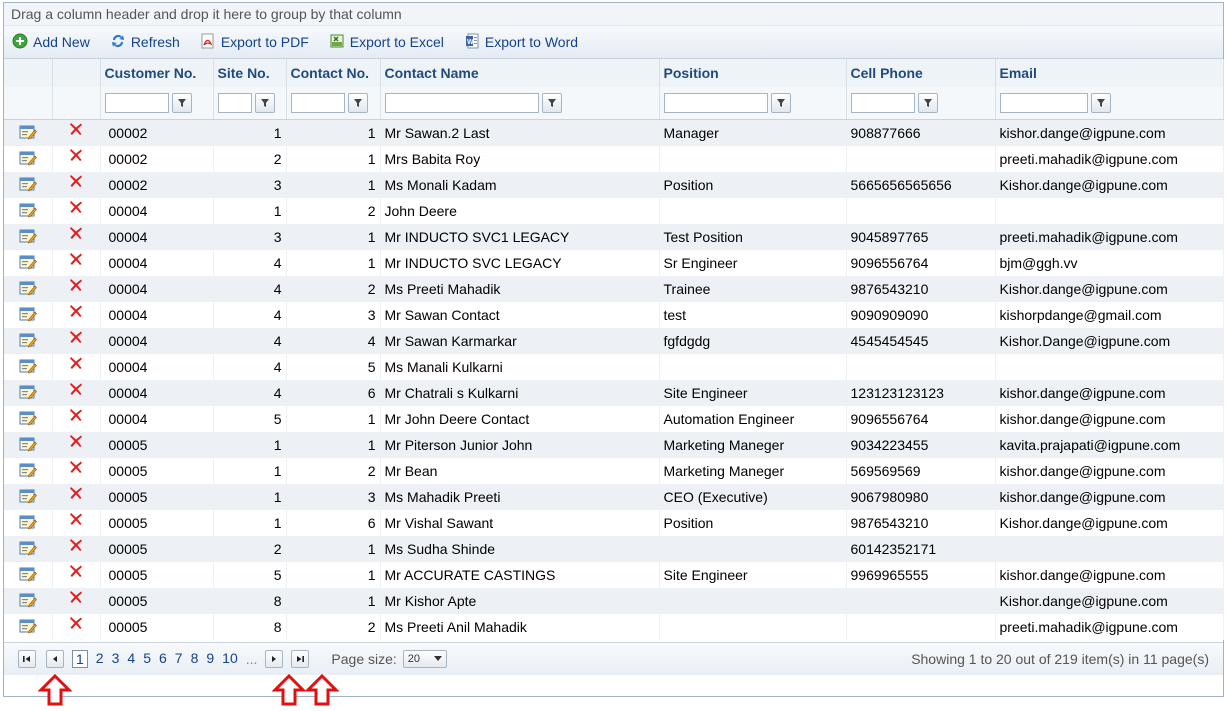  What do you see at coordinates (1109, 73) in the screenshot?
I see `column-header-email: Email` at bounding box center [1109, 73].